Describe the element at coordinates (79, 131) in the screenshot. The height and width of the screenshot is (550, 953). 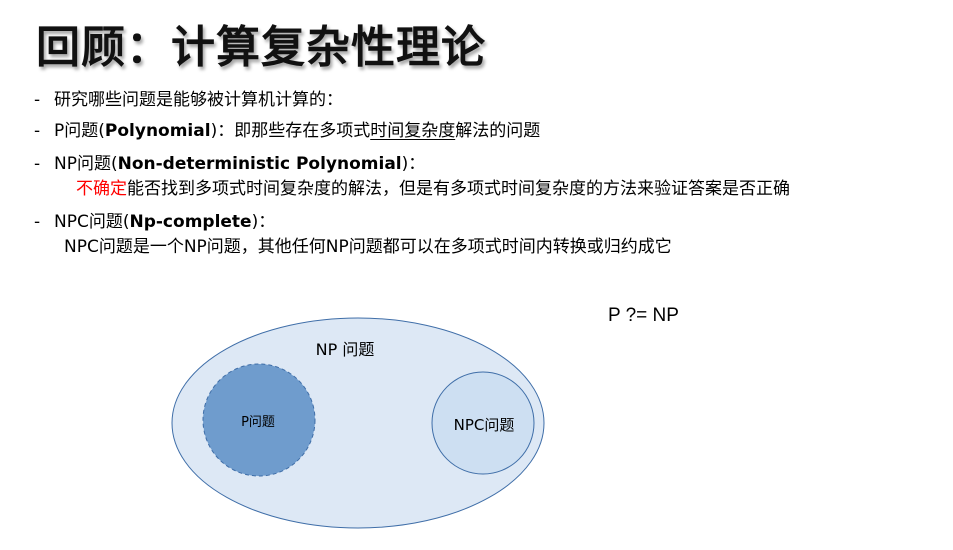
I see `bullet-prefix: P问题(` at that location.